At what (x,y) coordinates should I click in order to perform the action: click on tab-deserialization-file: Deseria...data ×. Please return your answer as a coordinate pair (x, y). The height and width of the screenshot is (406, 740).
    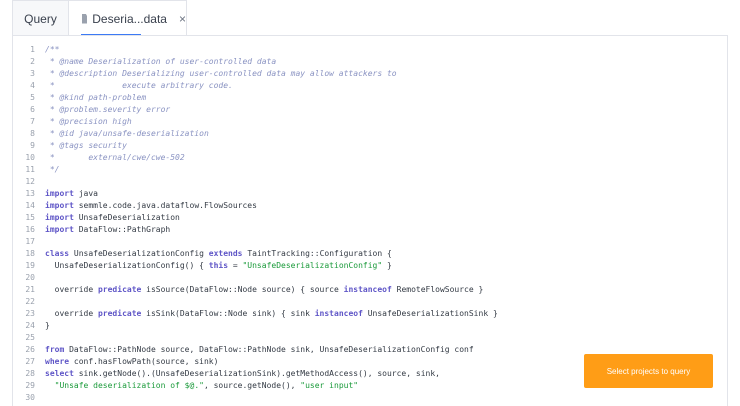
    Looking at the image, I should click on (127, 18).